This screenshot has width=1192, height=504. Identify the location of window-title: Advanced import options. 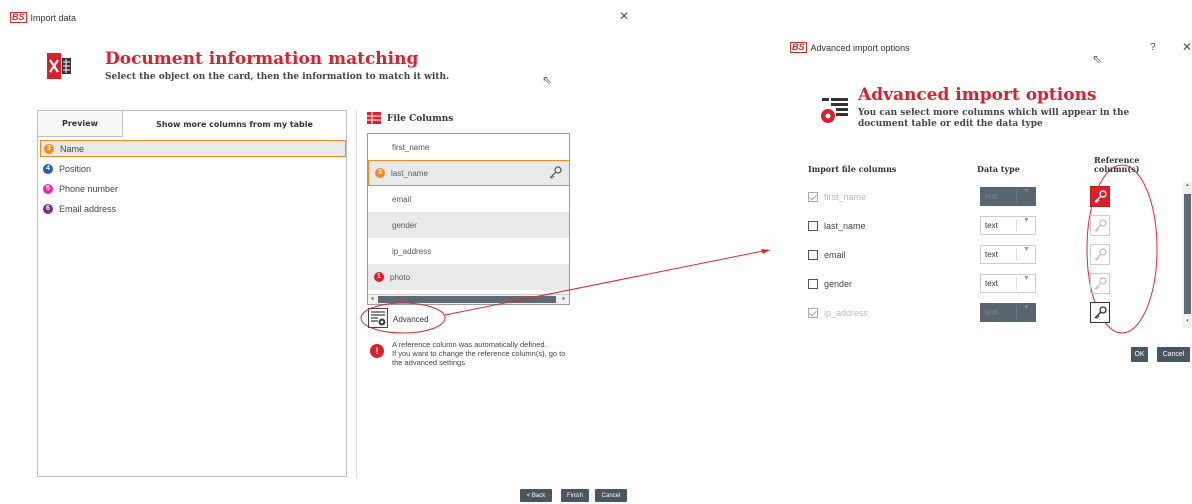
(860, 47).